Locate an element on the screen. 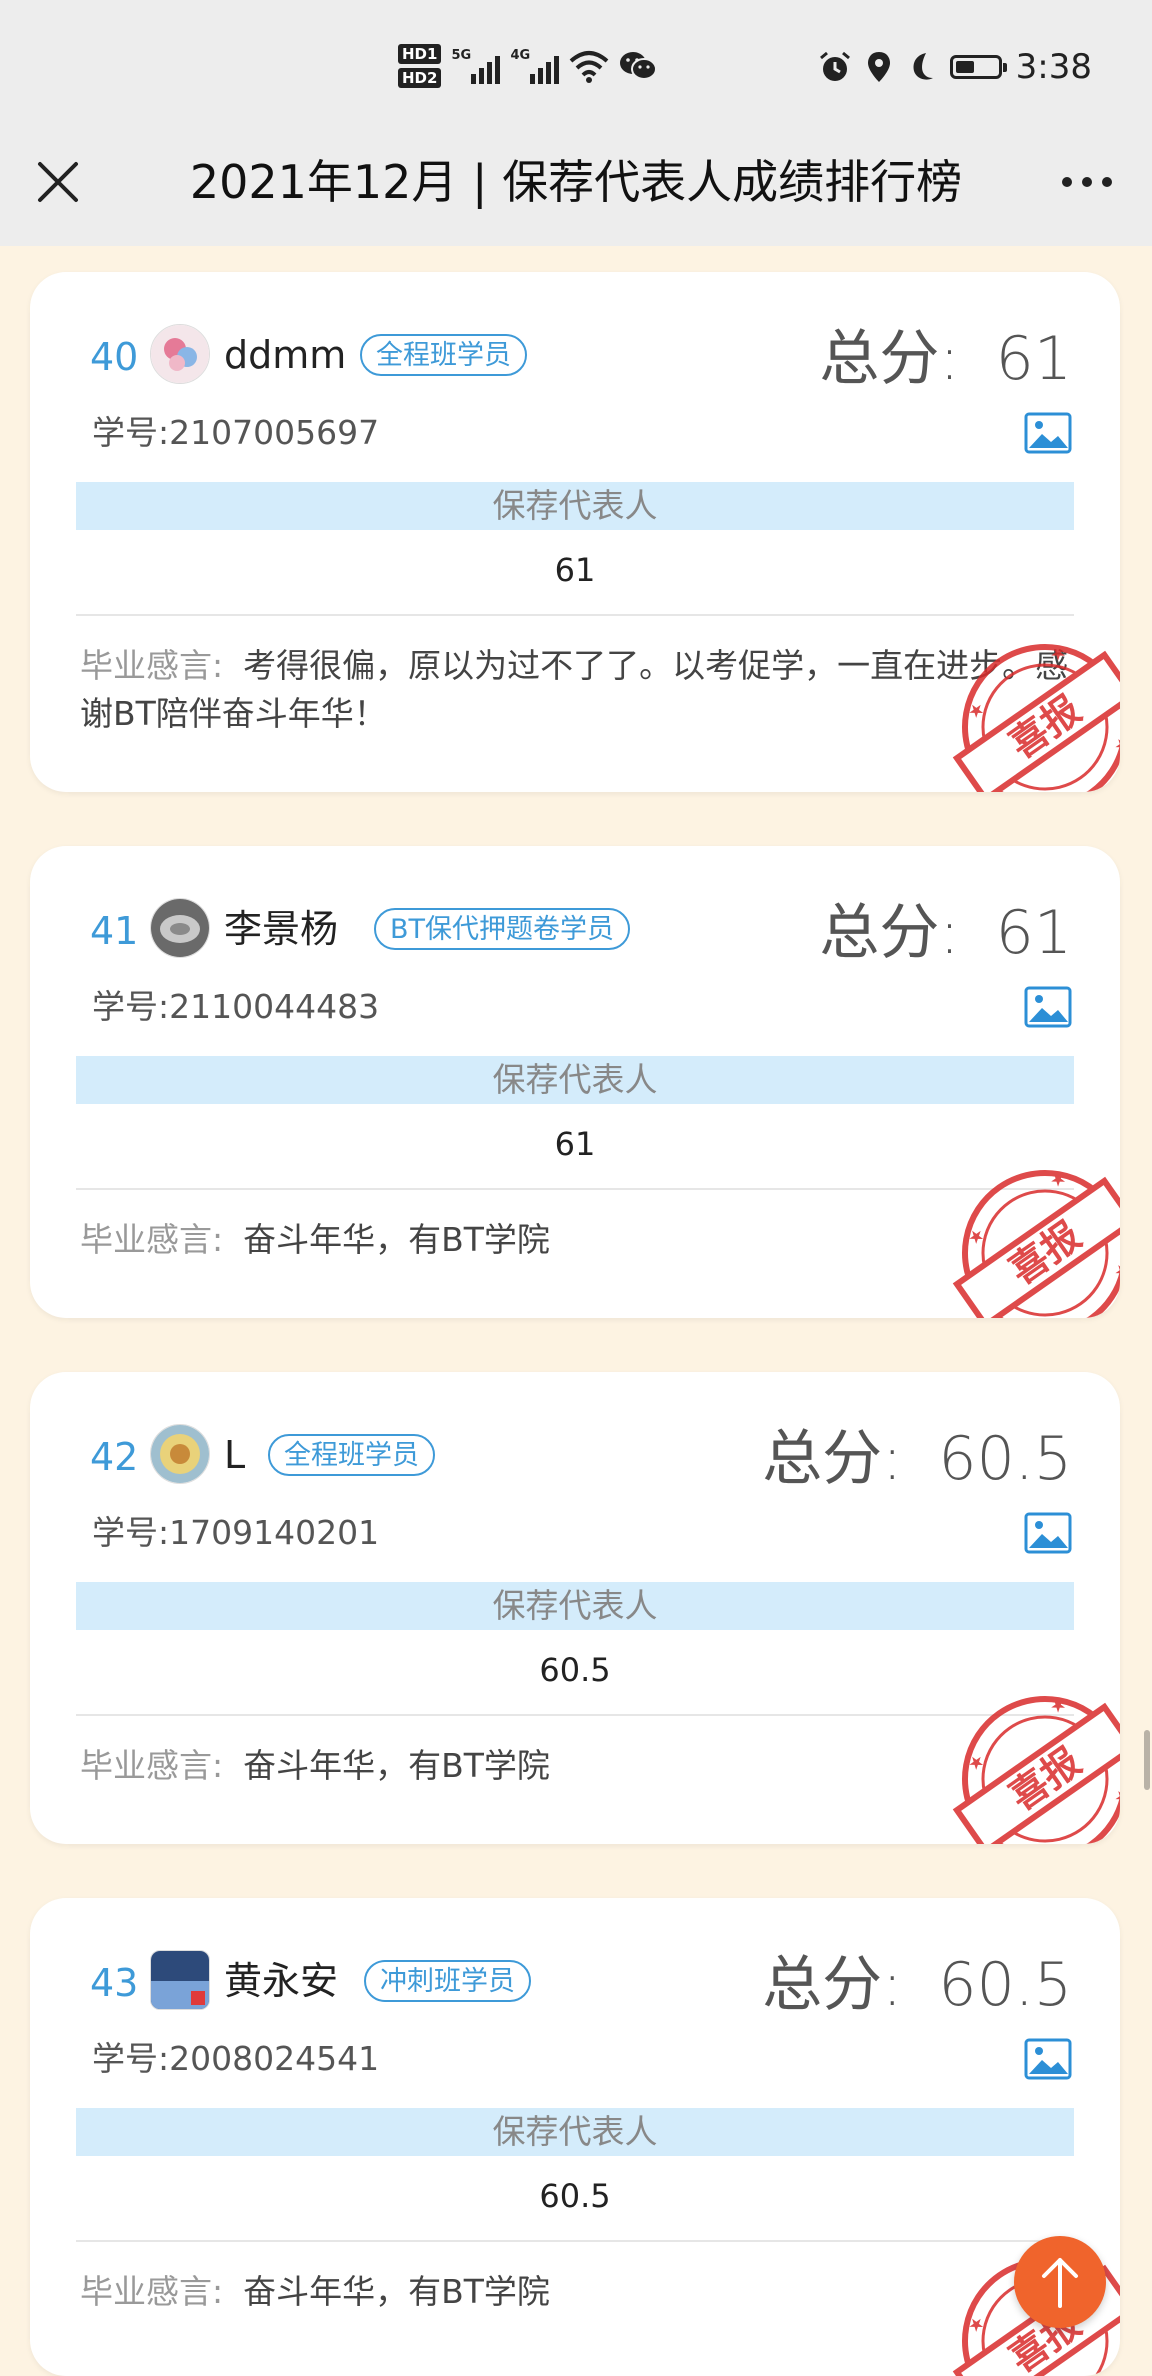 The image size is (1152, 2376). nav-bar: 2021年12月 | 保荐代表人成绩排行榜 is located at coordinates (576, 189).